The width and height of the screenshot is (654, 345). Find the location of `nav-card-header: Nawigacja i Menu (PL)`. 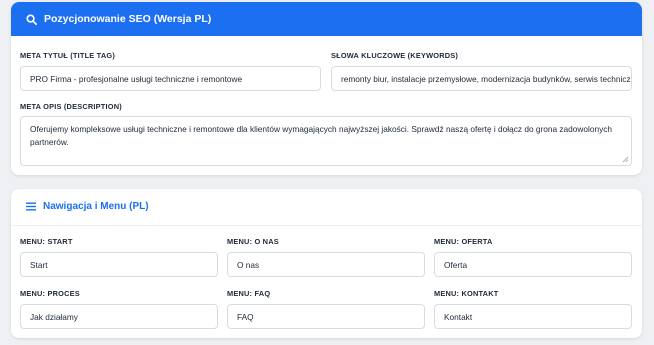

nav-card-header: Nawigacja i Menu (PL) is located at coordinates (87, 206).